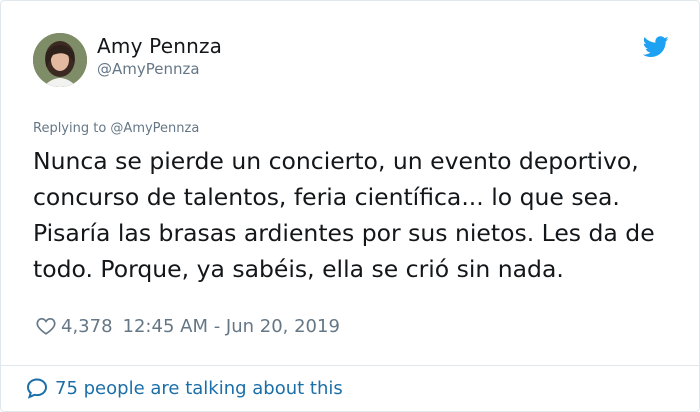 The image size is (700, 412). I want to click on talking-link: 75 people are talking about this, so click(184, 388).